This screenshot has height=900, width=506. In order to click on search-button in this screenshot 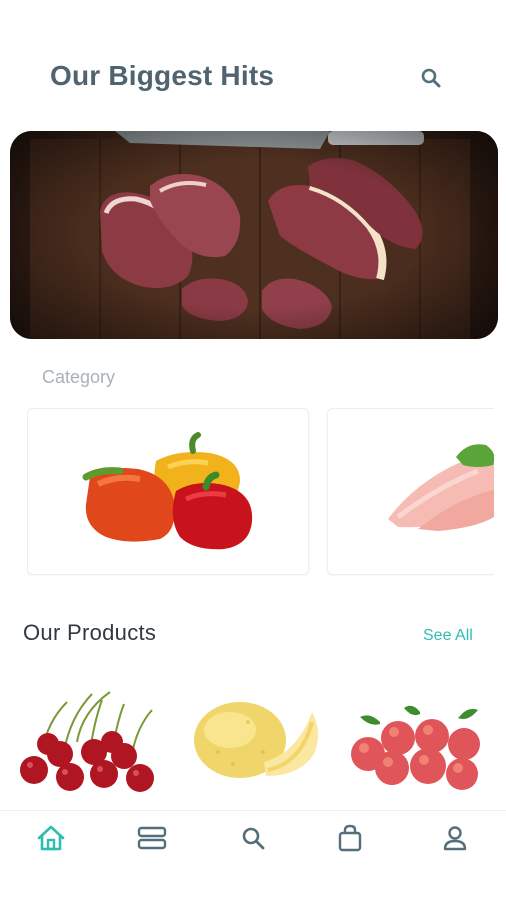, I will do `click(431, 78)`.